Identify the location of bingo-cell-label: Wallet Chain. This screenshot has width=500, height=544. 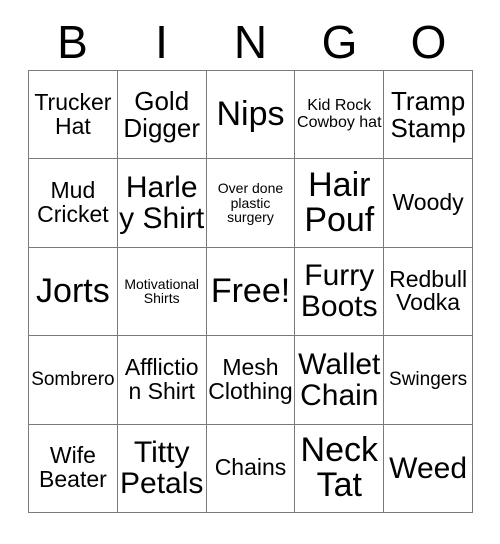
(339, 379).